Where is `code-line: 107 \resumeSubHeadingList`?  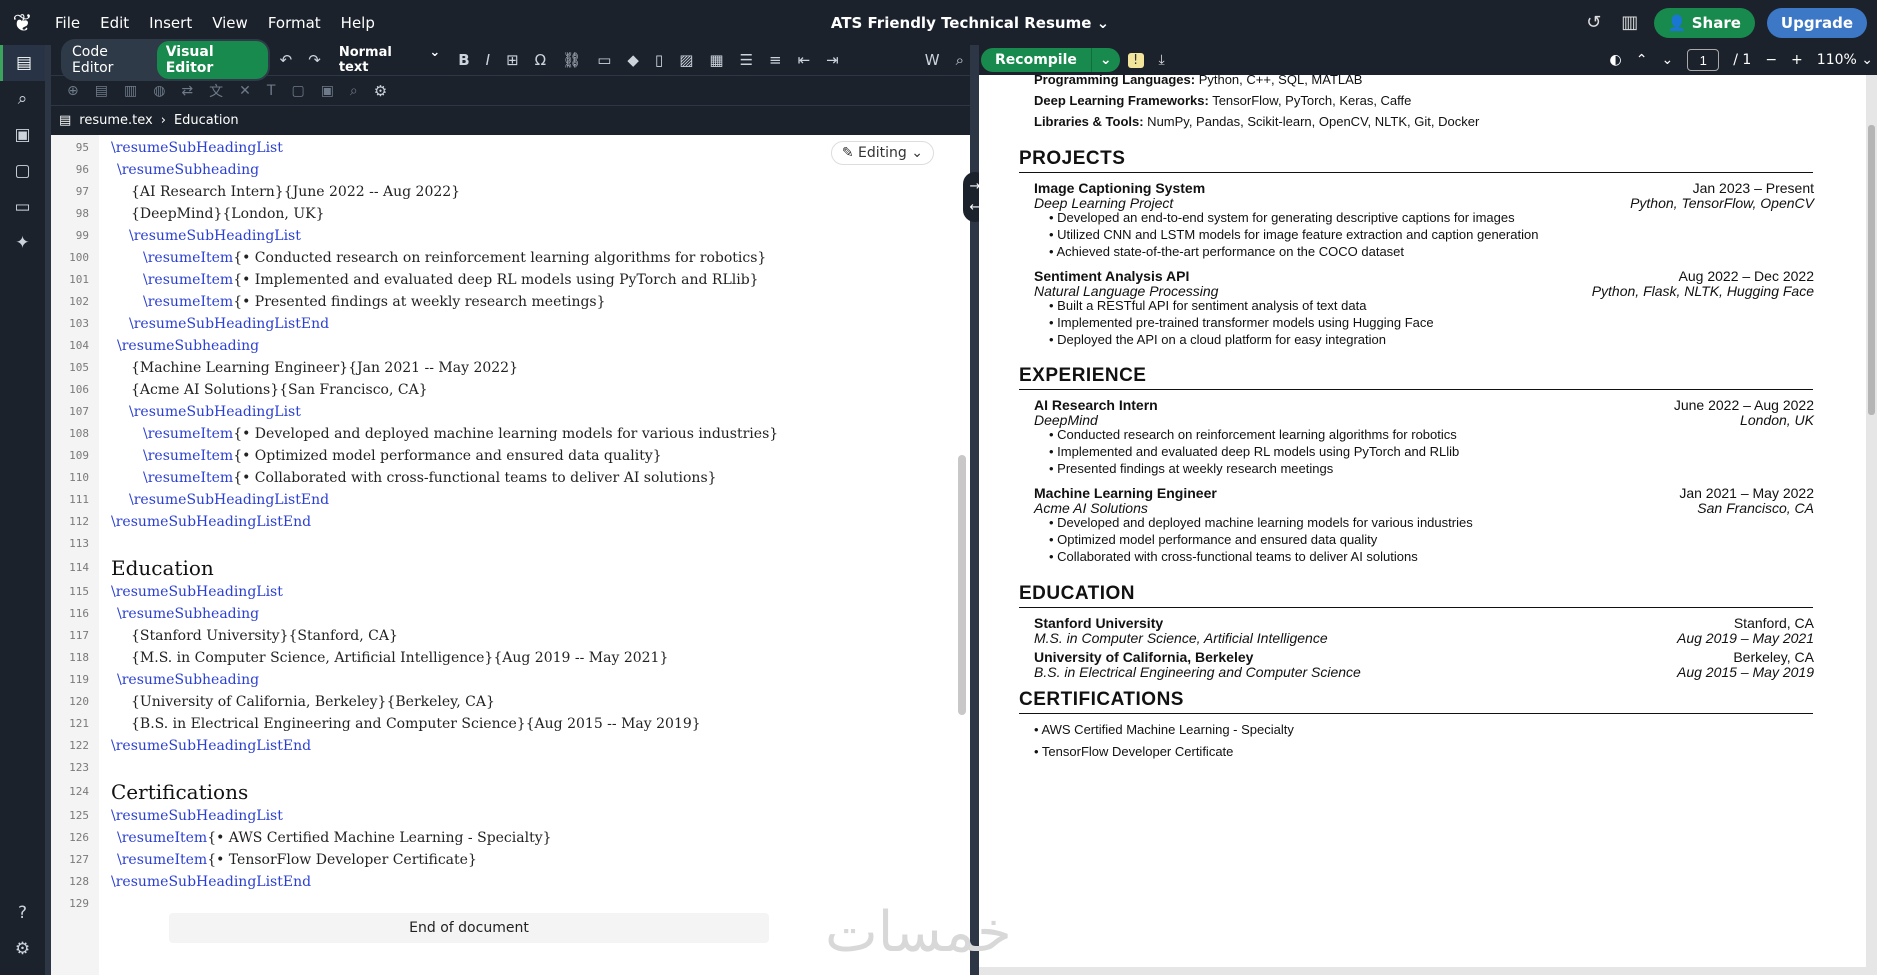
code-line: 107 \resumeSubHeadingList is located at coordinates (510, 412).